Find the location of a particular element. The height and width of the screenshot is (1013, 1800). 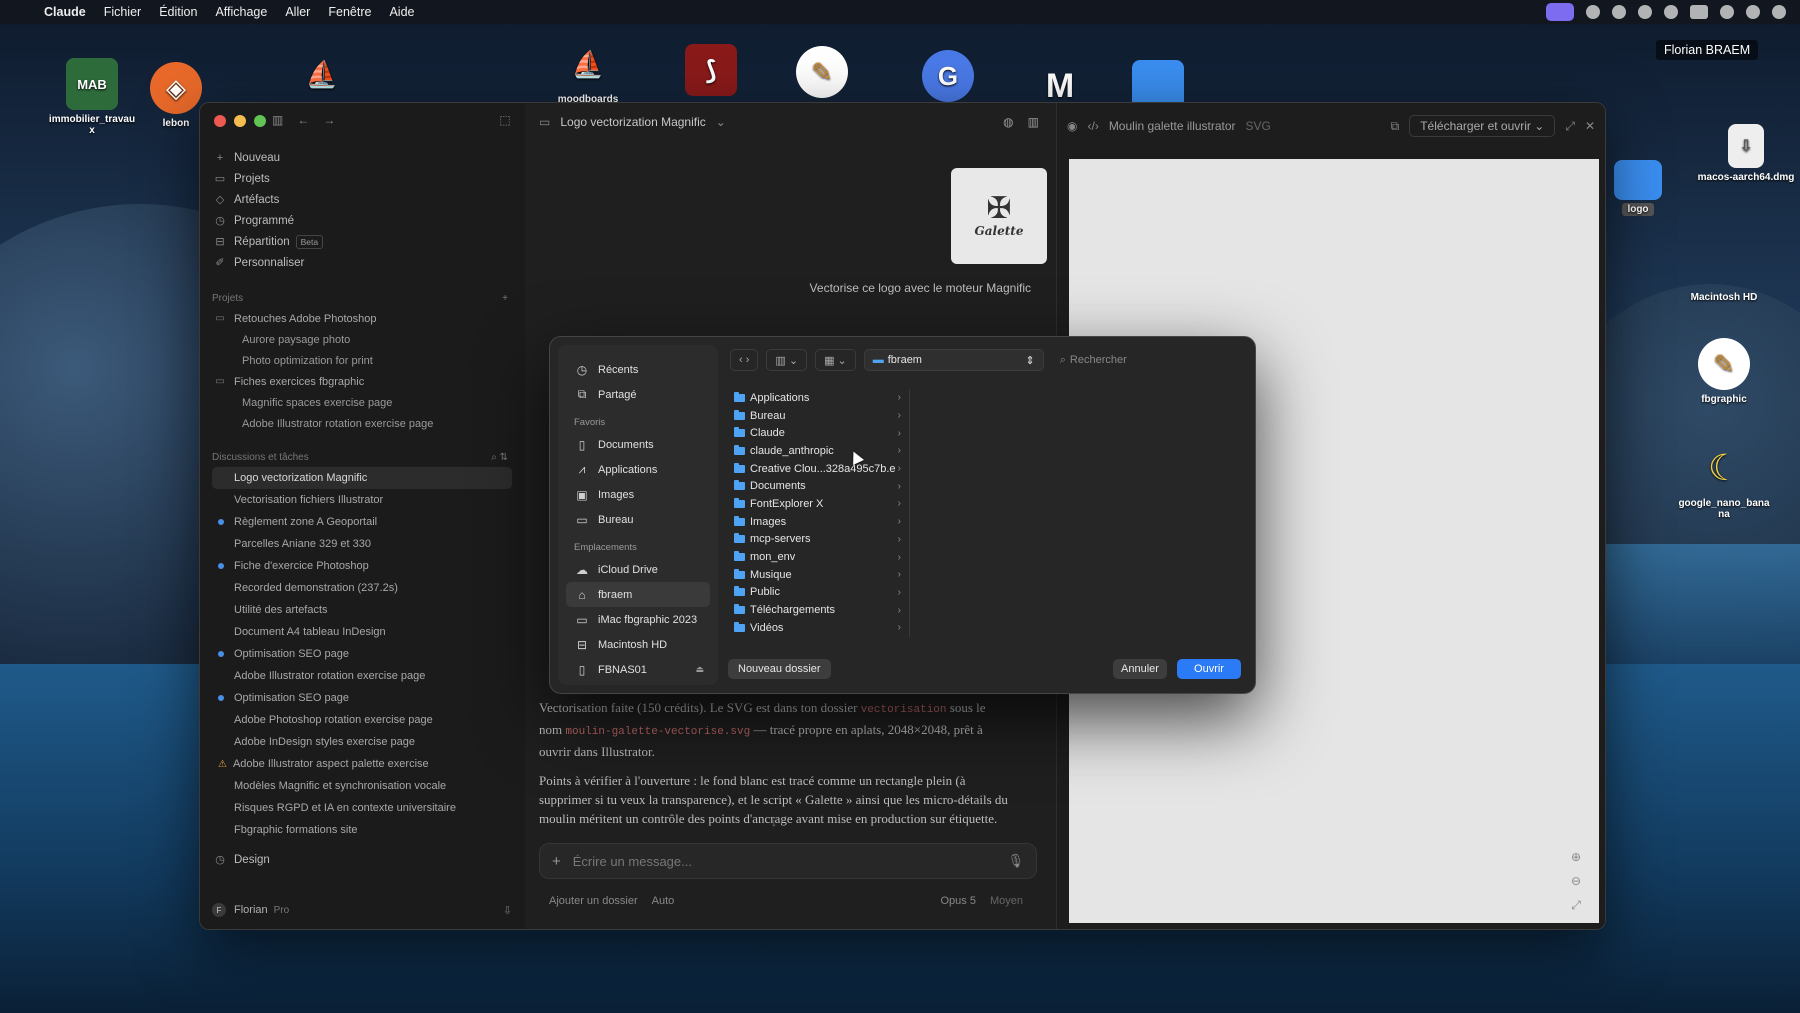

eye-icon: ◉ is located at coordinates (1072, 126).